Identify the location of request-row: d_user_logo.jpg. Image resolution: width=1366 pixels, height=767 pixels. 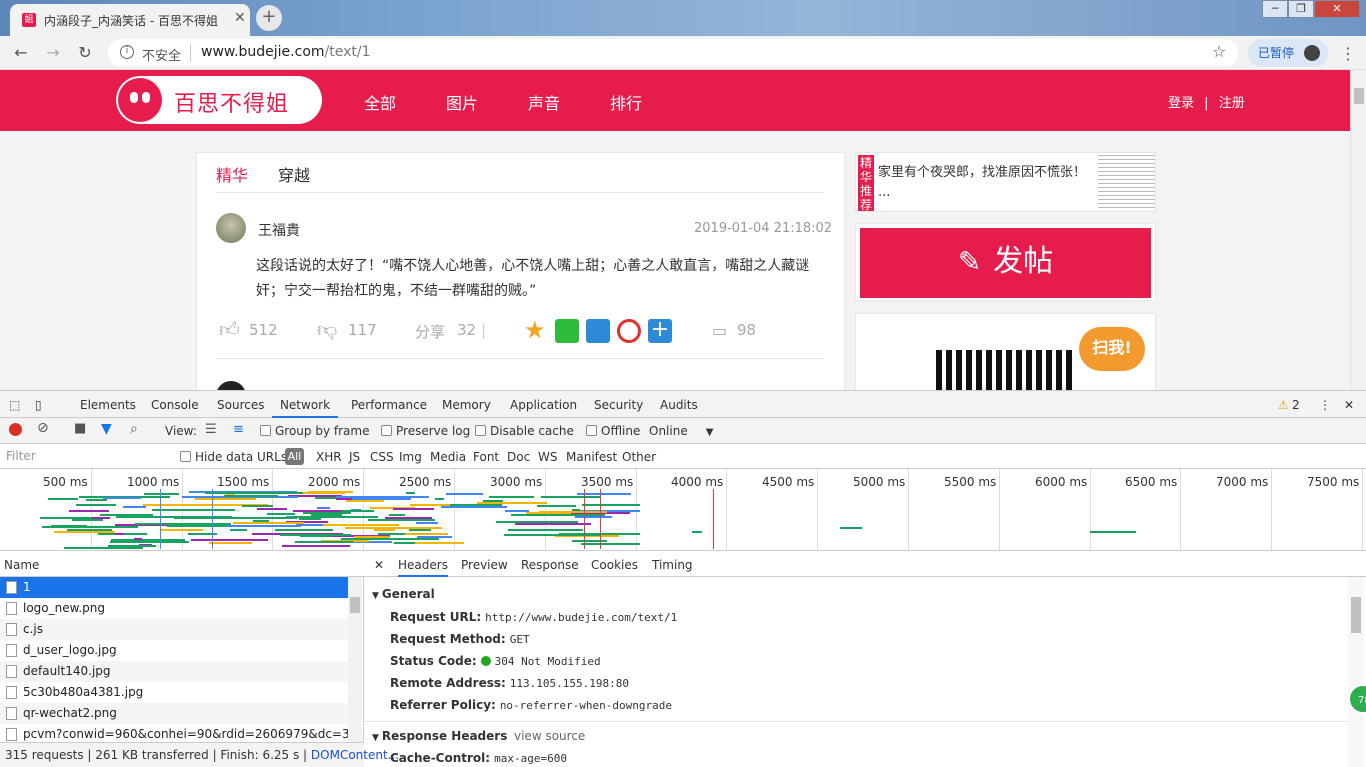
(174, 650).